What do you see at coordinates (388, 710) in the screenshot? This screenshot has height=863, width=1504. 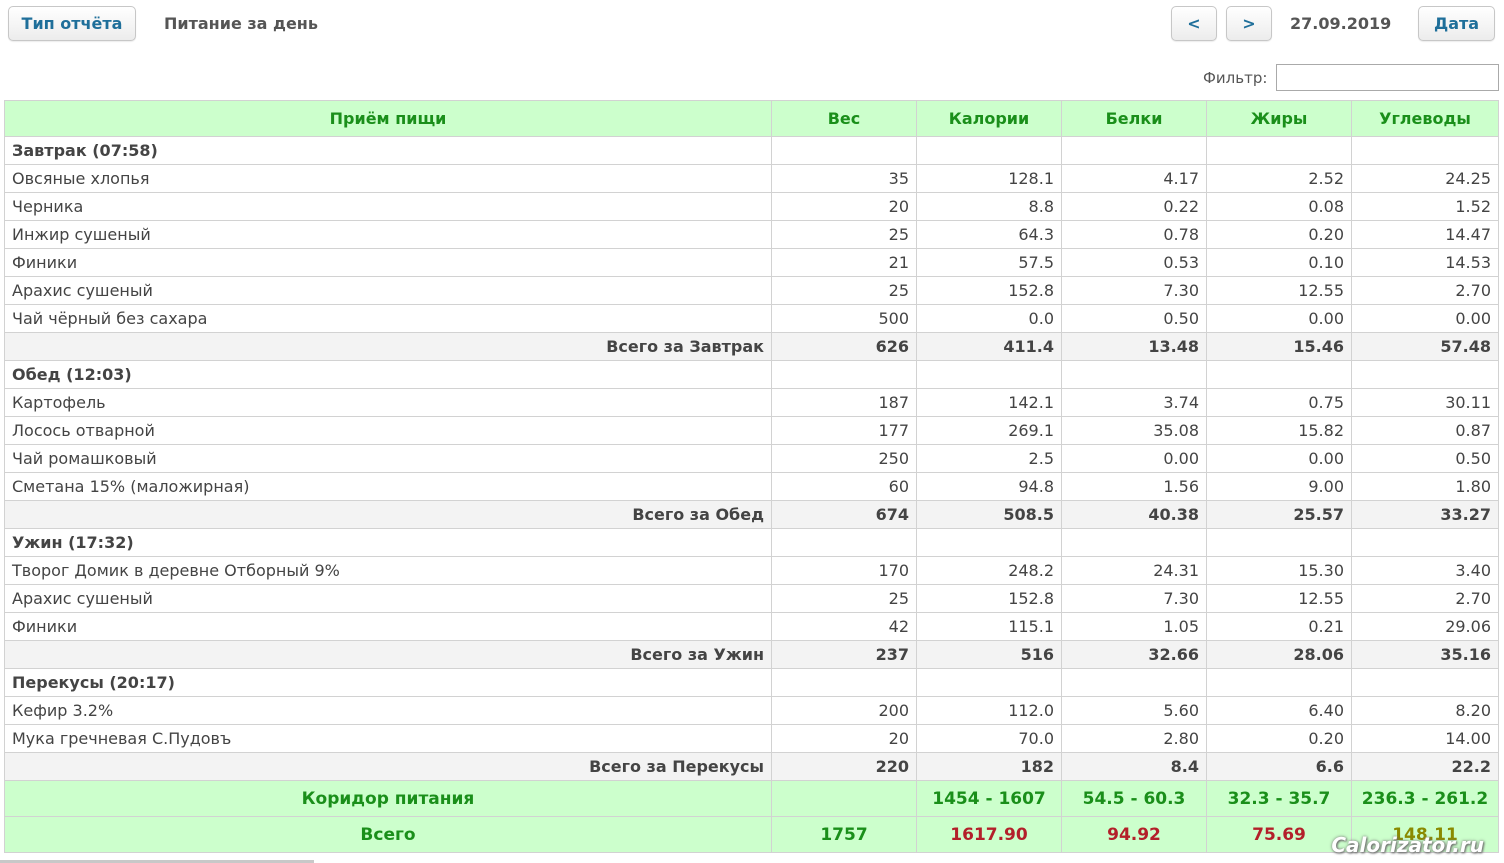 I see `food-name-cell: Кефир 3.2%` at bounding box center [388, 710].